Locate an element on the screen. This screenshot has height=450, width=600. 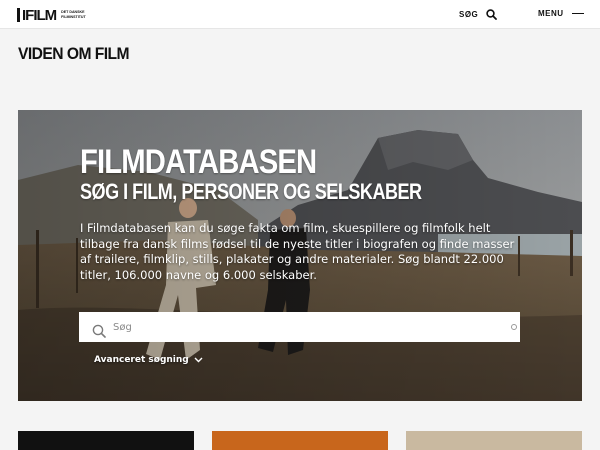
filmdatabase-search-field is located at coordinates (299, 327).